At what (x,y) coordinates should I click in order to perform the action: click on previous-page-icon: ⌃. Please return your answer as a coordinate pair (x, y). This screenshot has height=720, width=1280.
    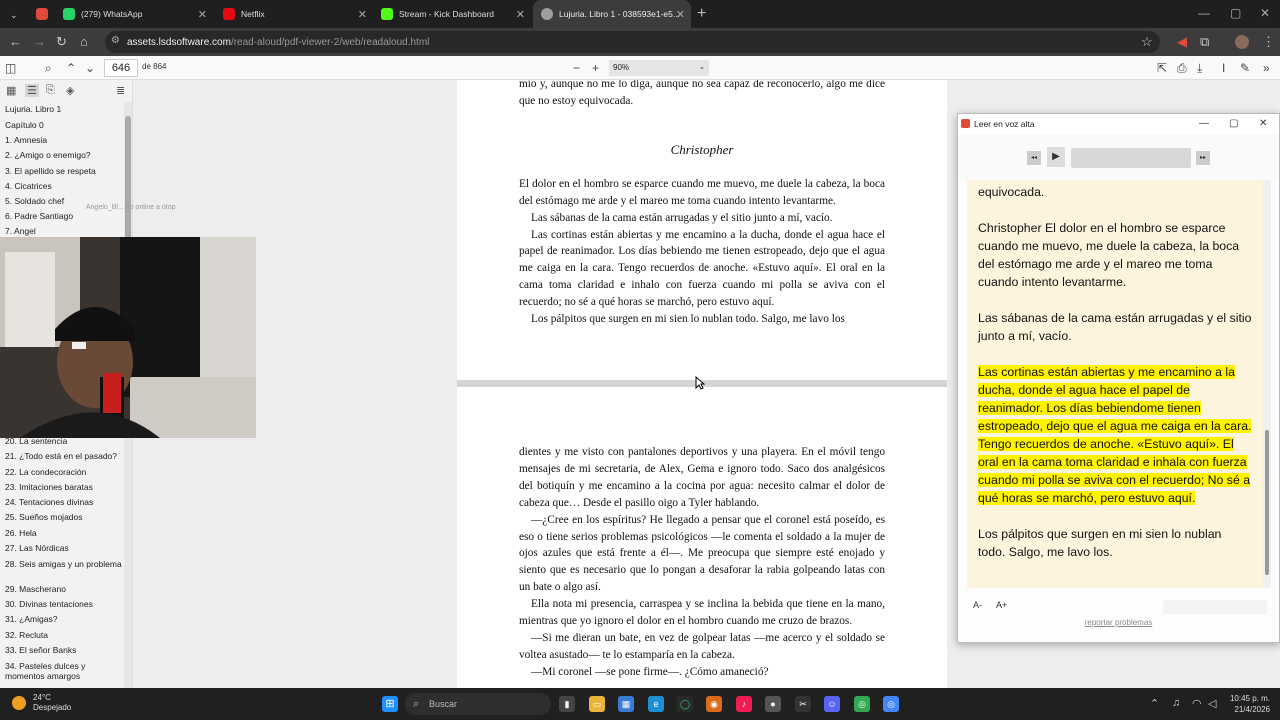
    Looking at the image, I should click on (71, 68).